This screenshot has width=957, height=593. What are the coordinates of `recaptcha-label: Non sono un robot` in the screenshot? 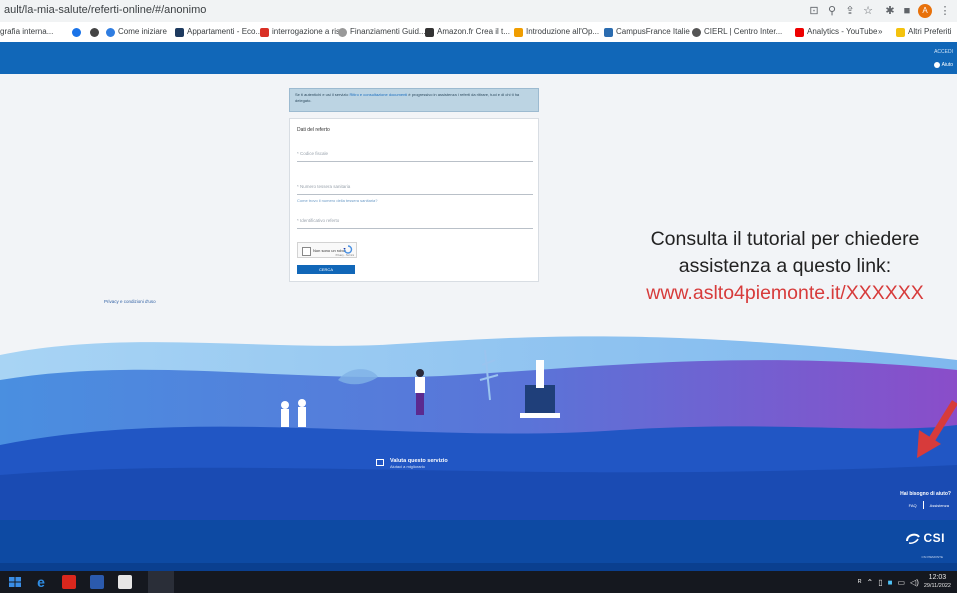 It's located at (329, 250).